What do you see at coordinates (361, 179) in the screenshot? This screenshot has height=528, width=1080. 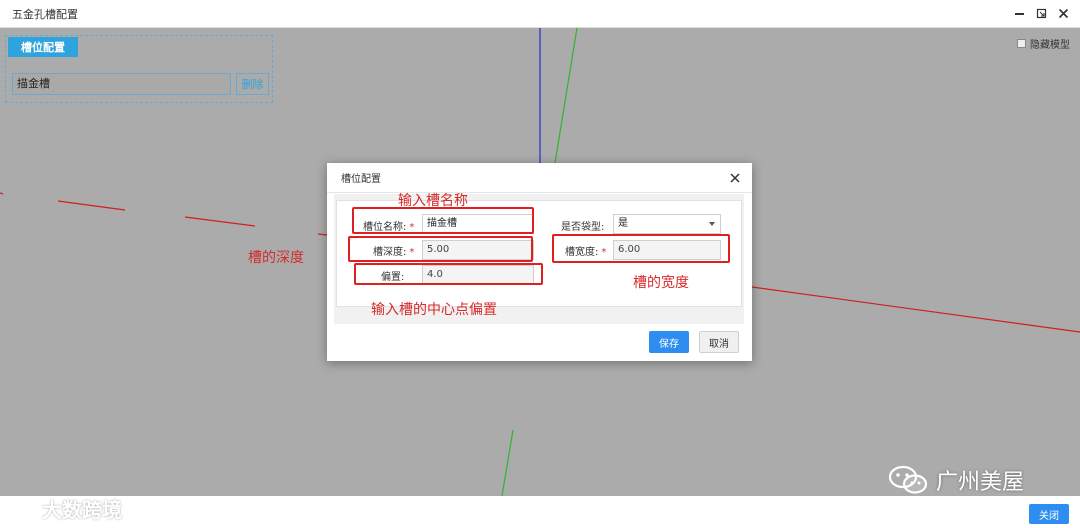 I see `dialog-title: 槽位配置` at bounding box center [361, 179].